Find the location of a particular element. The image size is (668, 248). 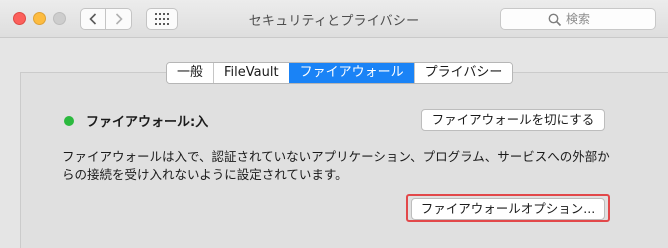

search-icon is located at coordinates (555, 19).